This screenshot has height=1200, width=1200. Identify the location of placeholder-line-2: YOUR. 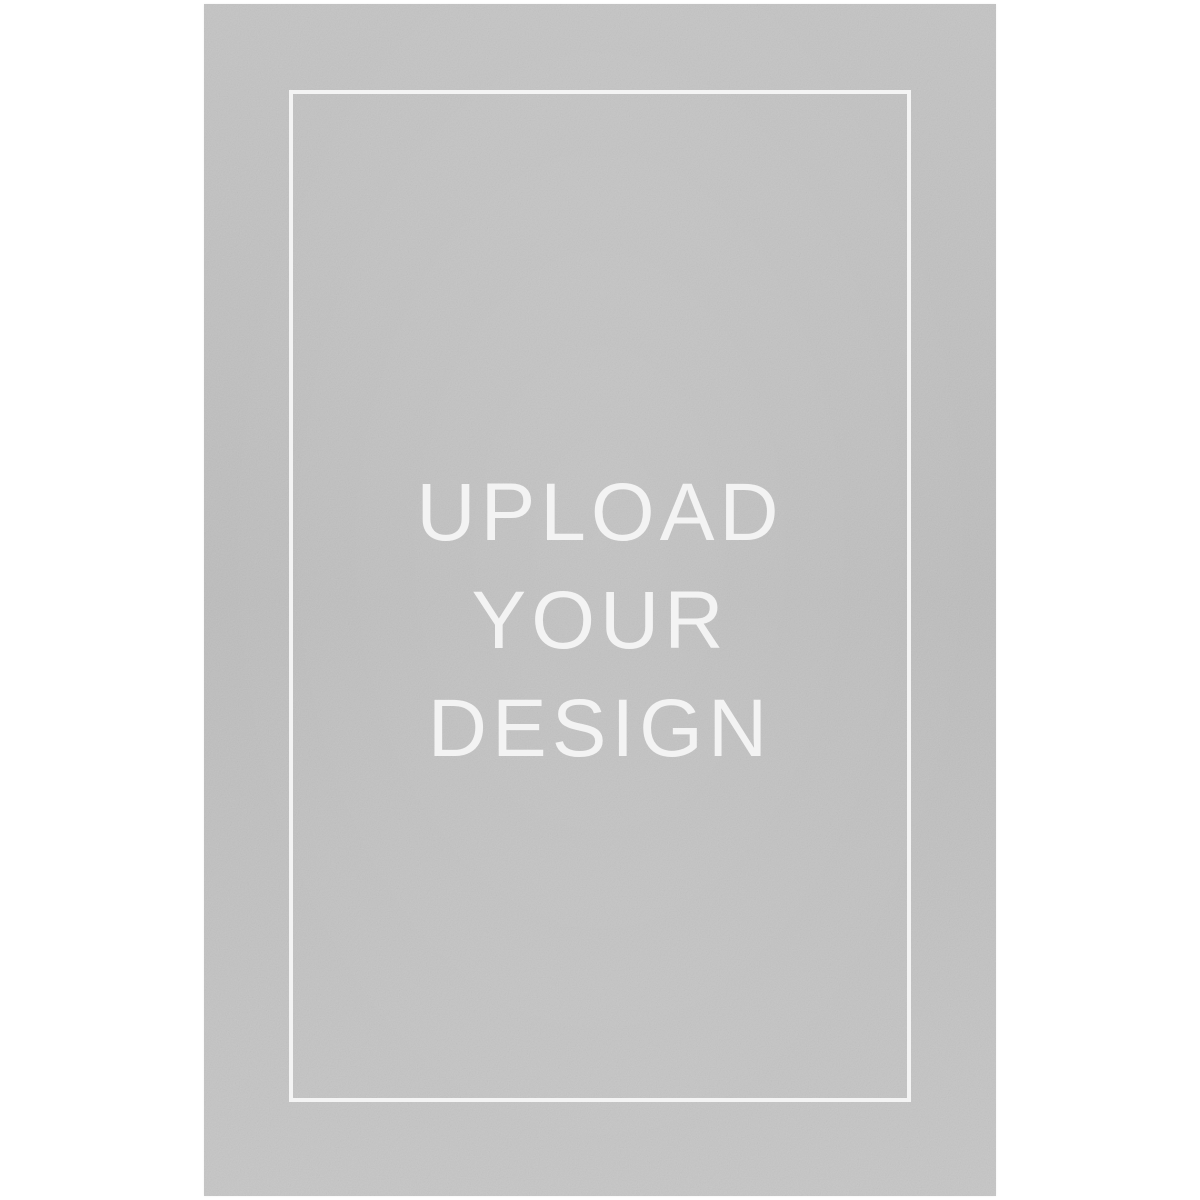
(600, 620).